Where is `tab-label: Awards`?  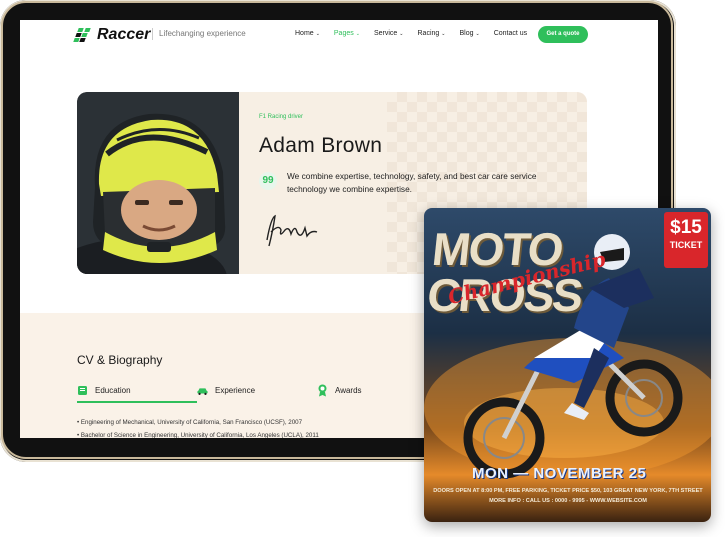 tab-label: Awards is located at coordinates (348, 390).